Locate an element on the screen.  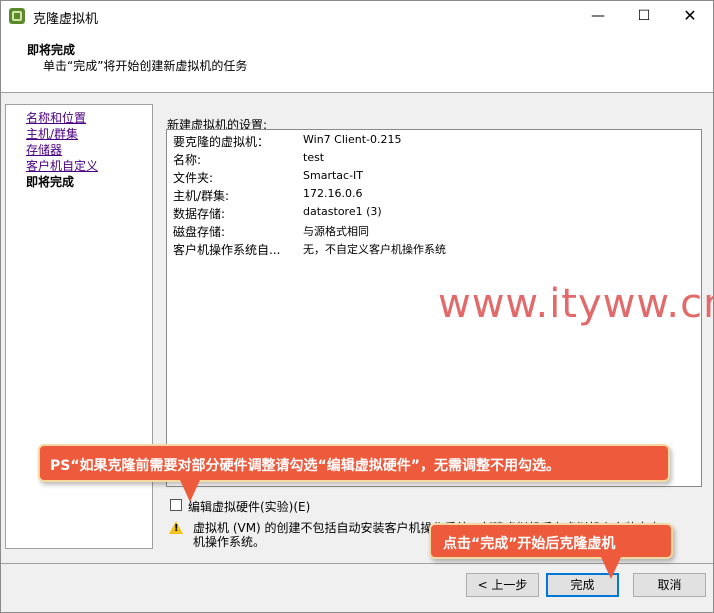
edit-virtual-hardware-label: 编辑虚拟硬件(实验)(E) is located at coordinates (249, 506).